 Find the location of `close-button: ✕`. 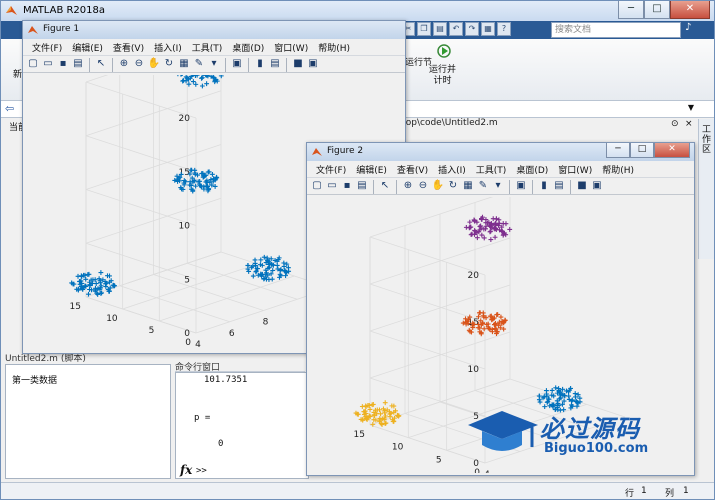

close-button: ✕ is located at coordinates (690, 10).